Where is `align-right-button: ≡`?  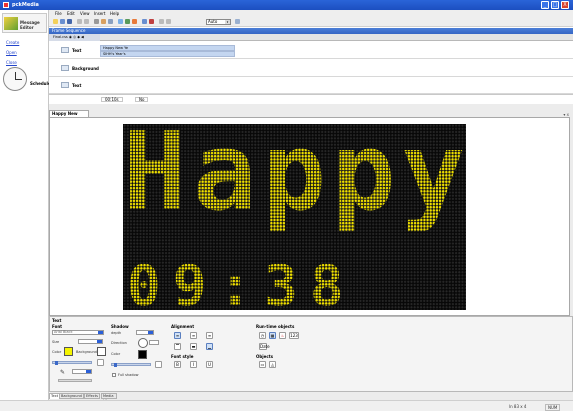
align-right-button: ≡ is located at coordinates (209, 335).